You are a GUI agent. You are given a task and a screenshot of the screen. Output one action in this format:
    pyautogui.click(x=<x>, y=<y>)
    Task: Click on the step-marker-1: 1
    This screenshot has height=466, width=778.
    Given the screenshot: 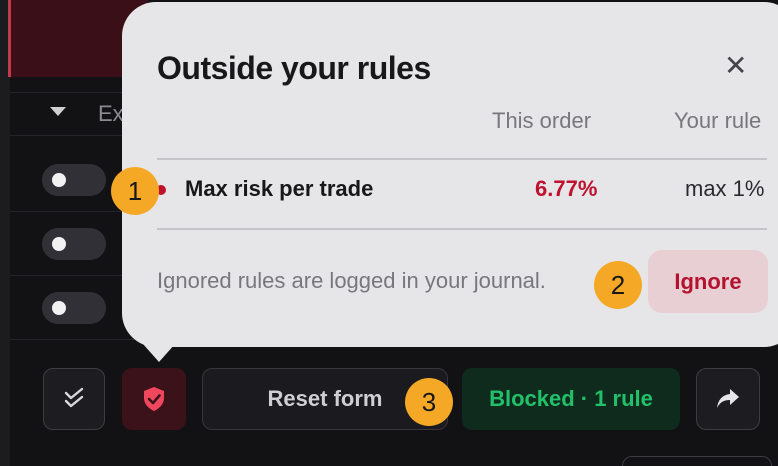 What is the action you would take?
    pyautogui.click(x=135, y=191)
    